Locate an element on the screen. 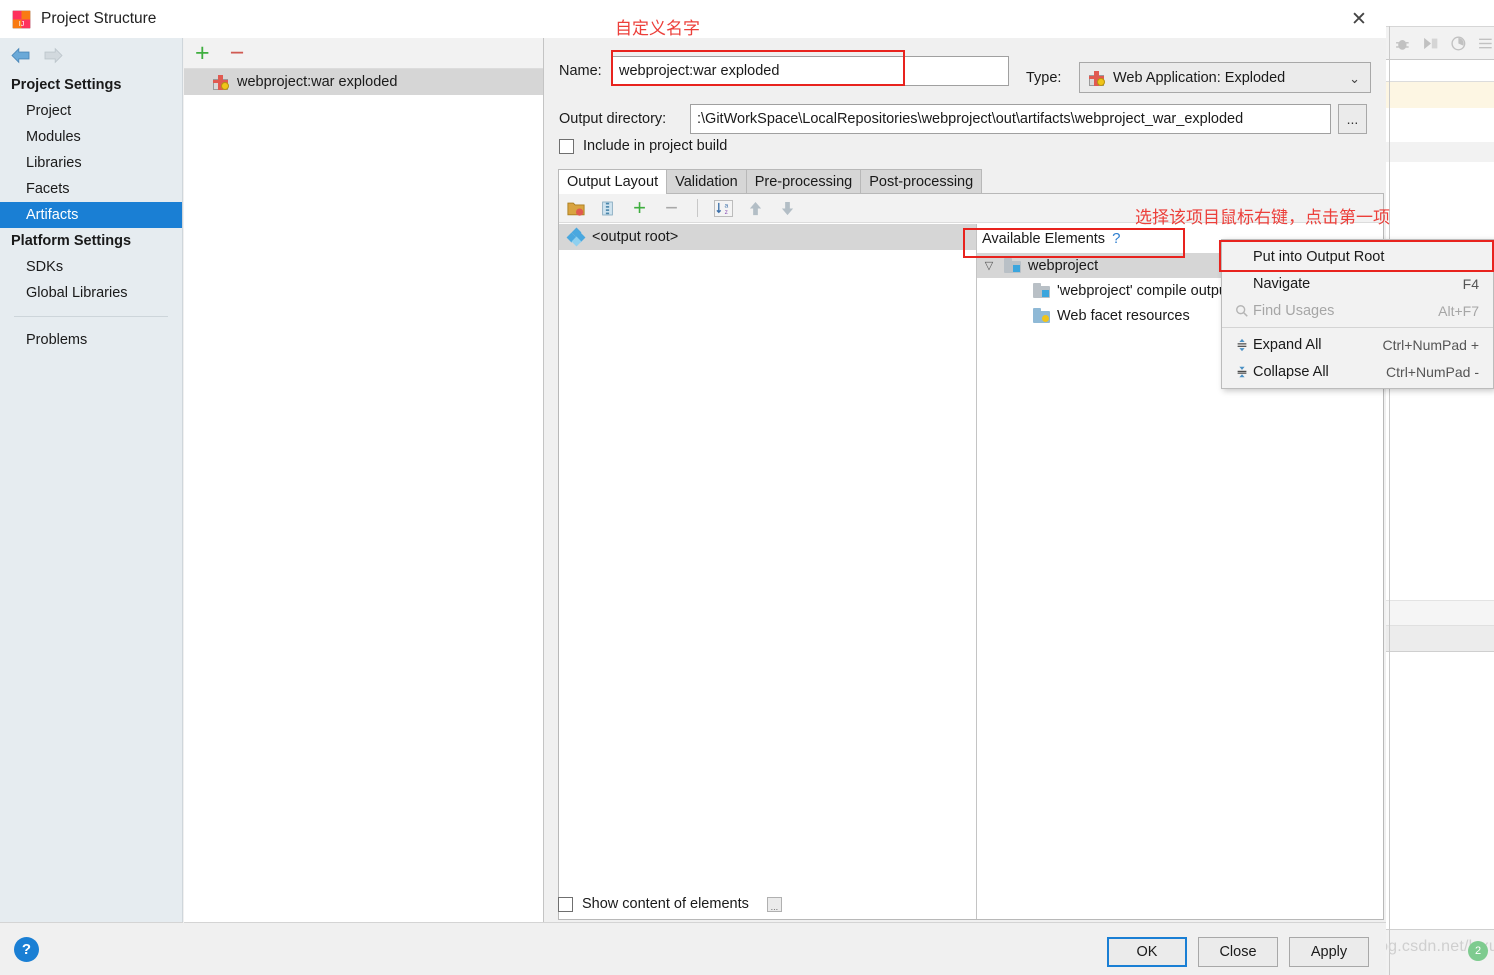  ide-editor-strip is located at coordinates (1440, 71).